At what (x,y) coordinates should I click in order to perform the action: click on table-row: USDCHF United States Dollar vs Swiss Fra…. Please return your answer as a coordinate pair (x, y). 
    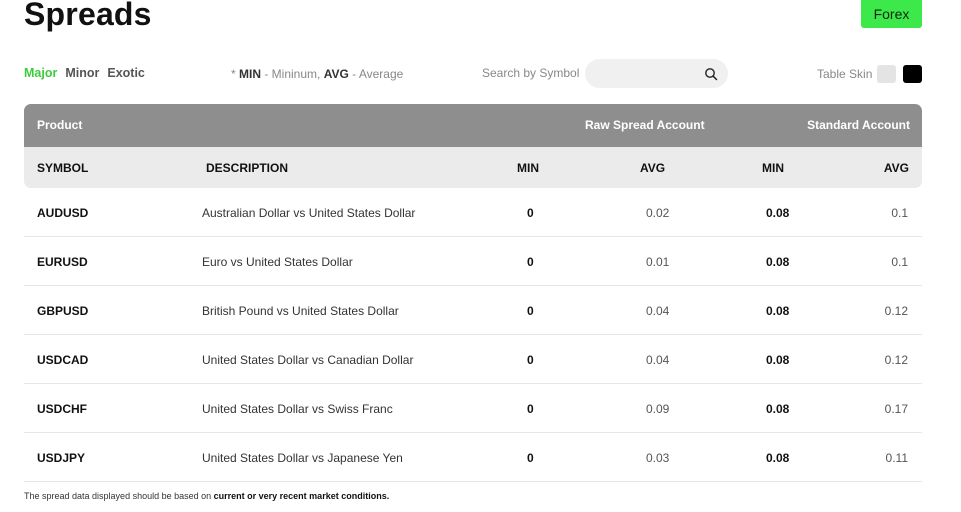
    Looking at the image, I should click on (473, 408).